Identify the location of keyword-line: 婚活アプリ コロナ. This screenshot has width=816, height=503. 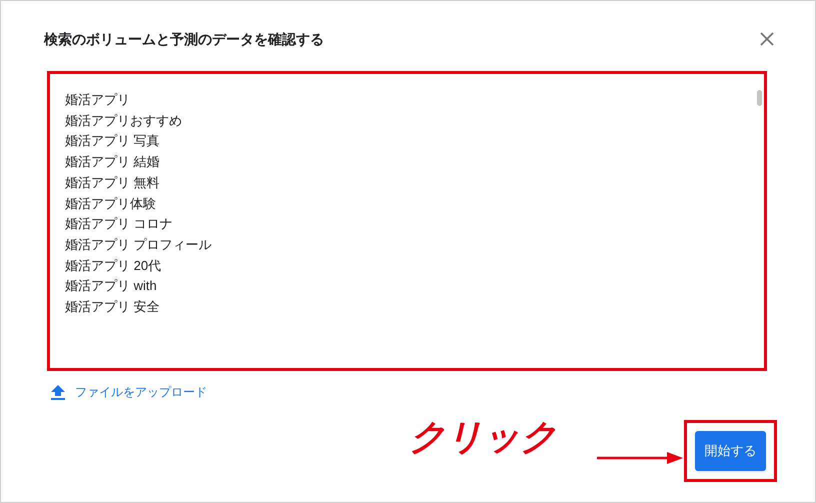
(119, 224).